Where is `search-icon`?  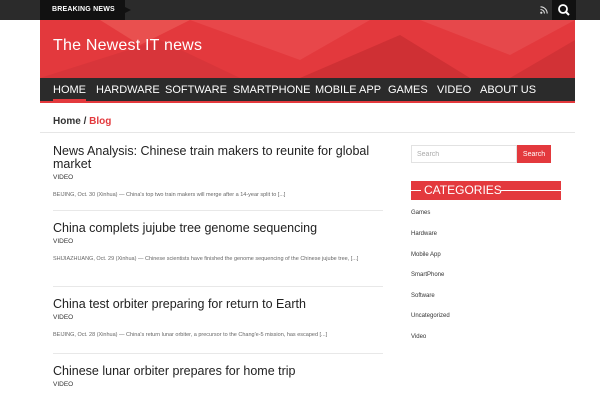 search-icon is located at coordinates (564, 10).